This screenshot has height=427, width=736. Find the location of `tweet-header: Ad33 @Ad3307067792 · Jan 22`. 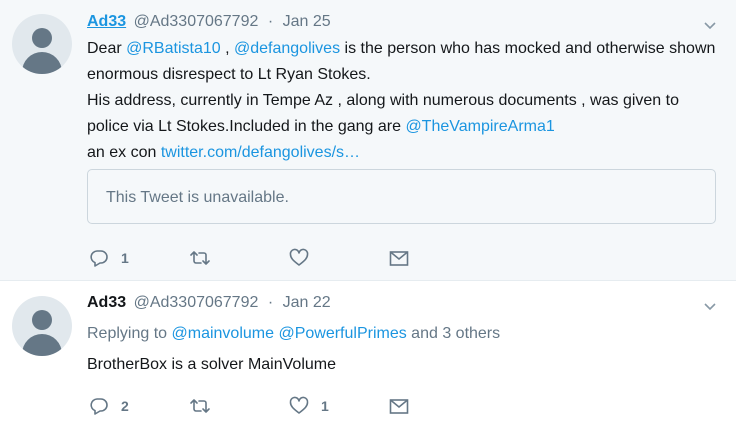

tweet-header: Ad33 @Ad3307067792 · Jan 22 is located at coordinates (209, 303).